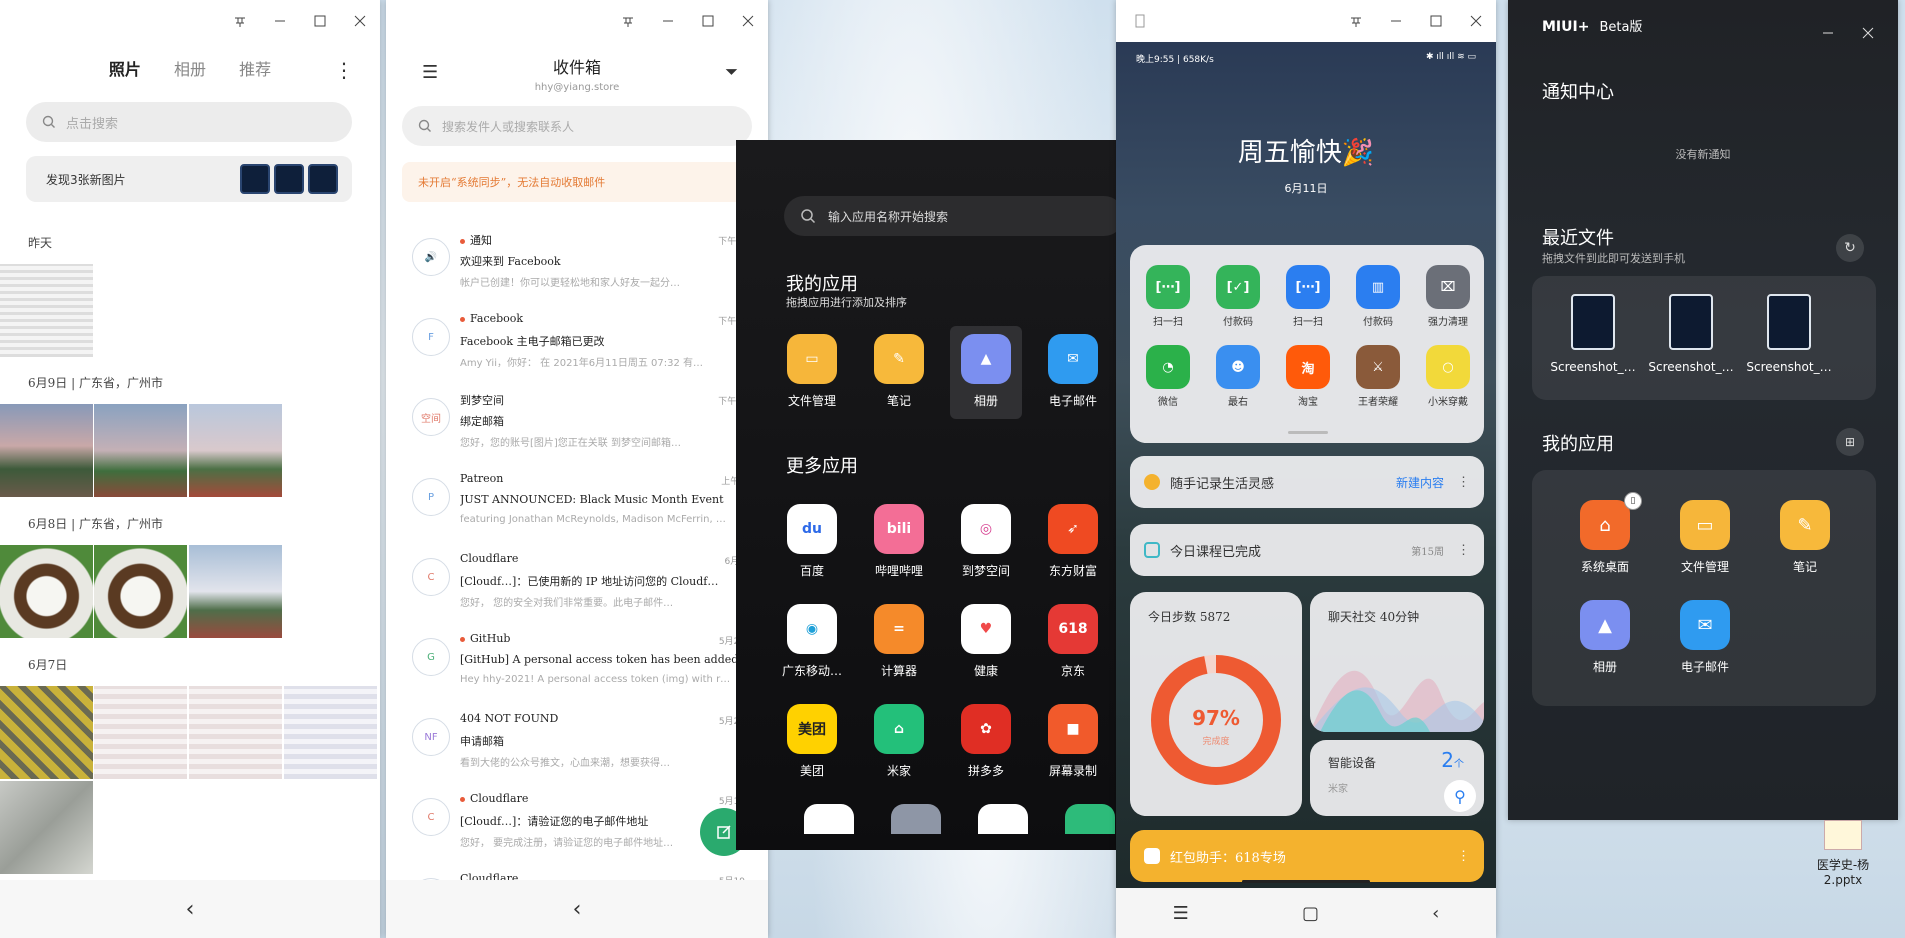 Image resolution: width=1905 pixels, height=938 pixels. What do you see at coordinates (1216, 704) in the screenshot?
I see `steps-widget: 今日步数 5872 97% 完成度` at bounding box center [1216, 704].